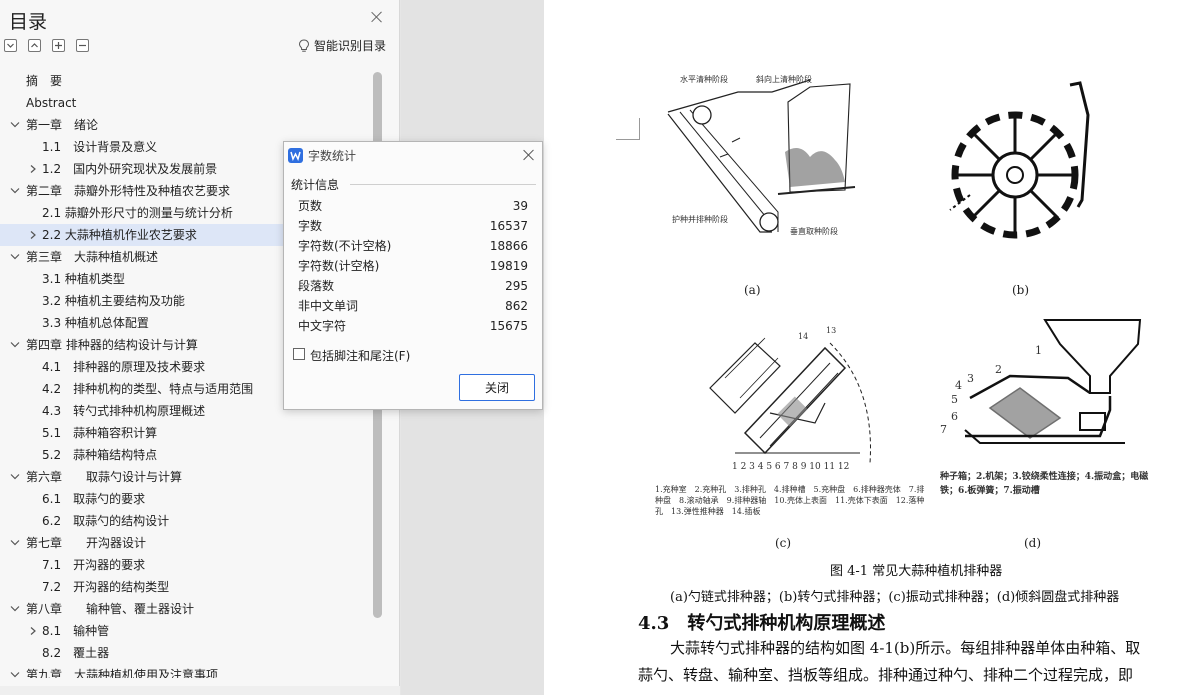  What do you see at coordinates (1044, 484) in the screenshot?
I see `figure-d-legend: 种子箱；2.机架；3.铰绕柔性连接；4.振动盒；电磁铁；6.板弹簧；7.振动槽` at bounding box center [1044, 484].